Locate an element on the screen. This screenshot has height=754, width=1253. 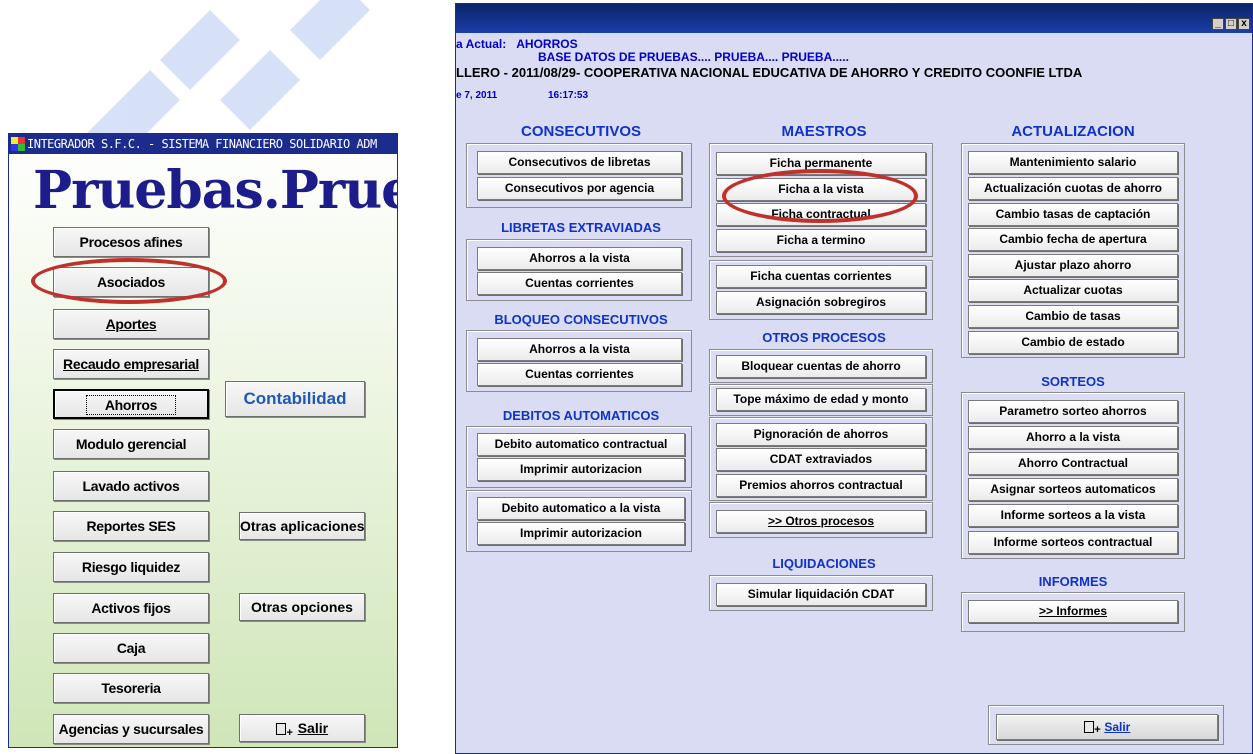
button-label: Activos fijos is located at coordinates (131, 608).